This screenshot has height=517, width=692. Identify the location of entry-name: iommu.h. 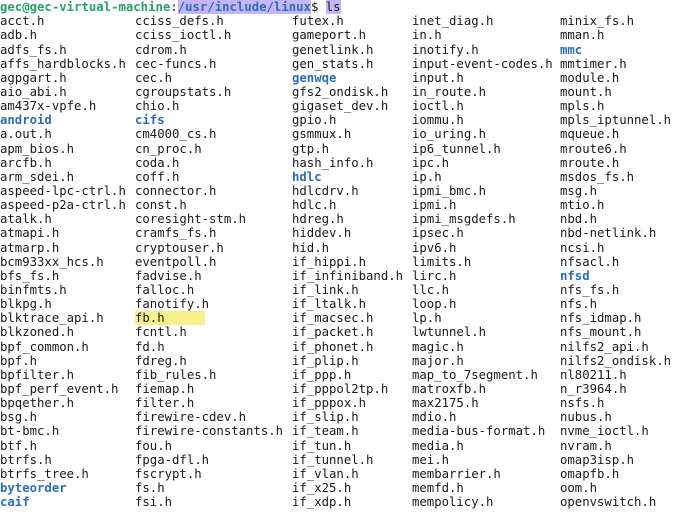
(438, 120).